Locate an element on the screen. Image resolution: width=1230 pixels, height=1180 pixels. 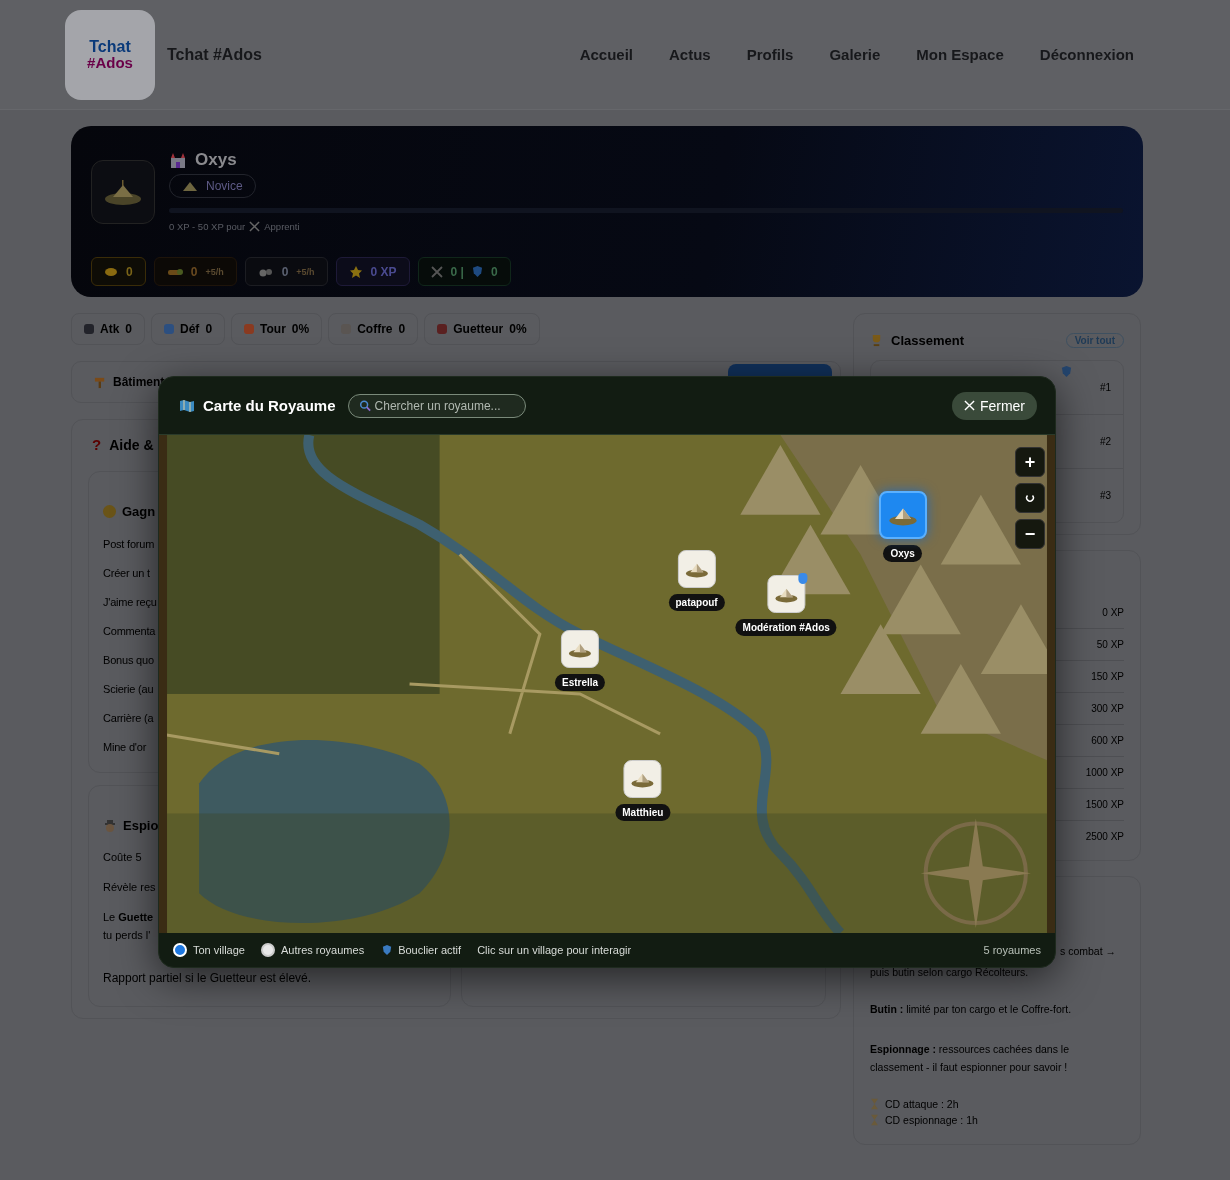
log-icon is located at coordinates (174, 271).